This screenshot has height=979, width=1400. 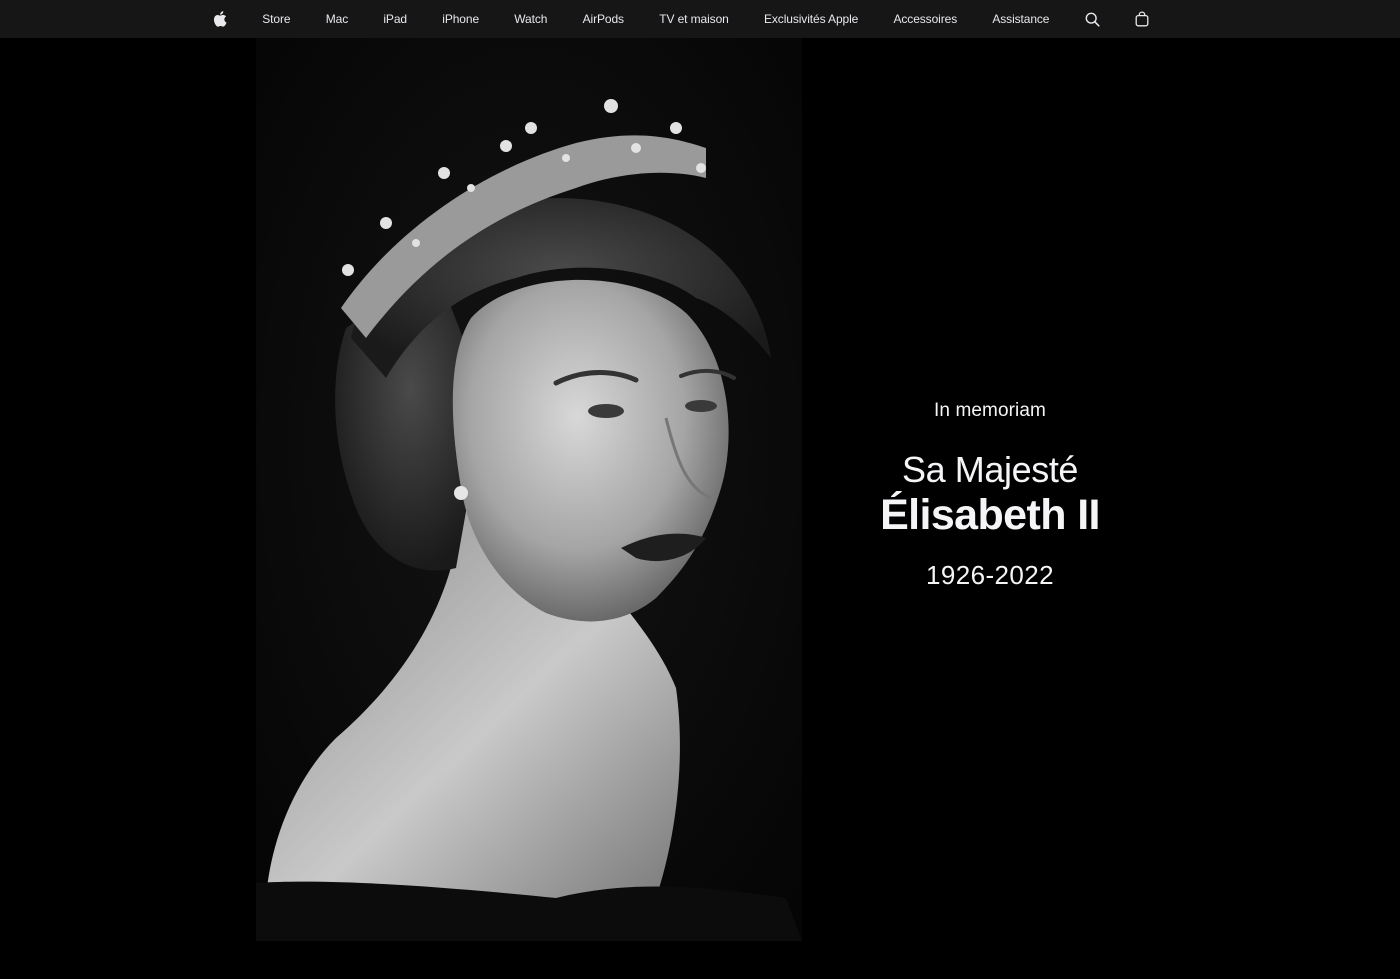 What do you see at coordinates (276, 19) in the screenshot?
I see `nav-item-store: Store` at bounding box center [276, 19].